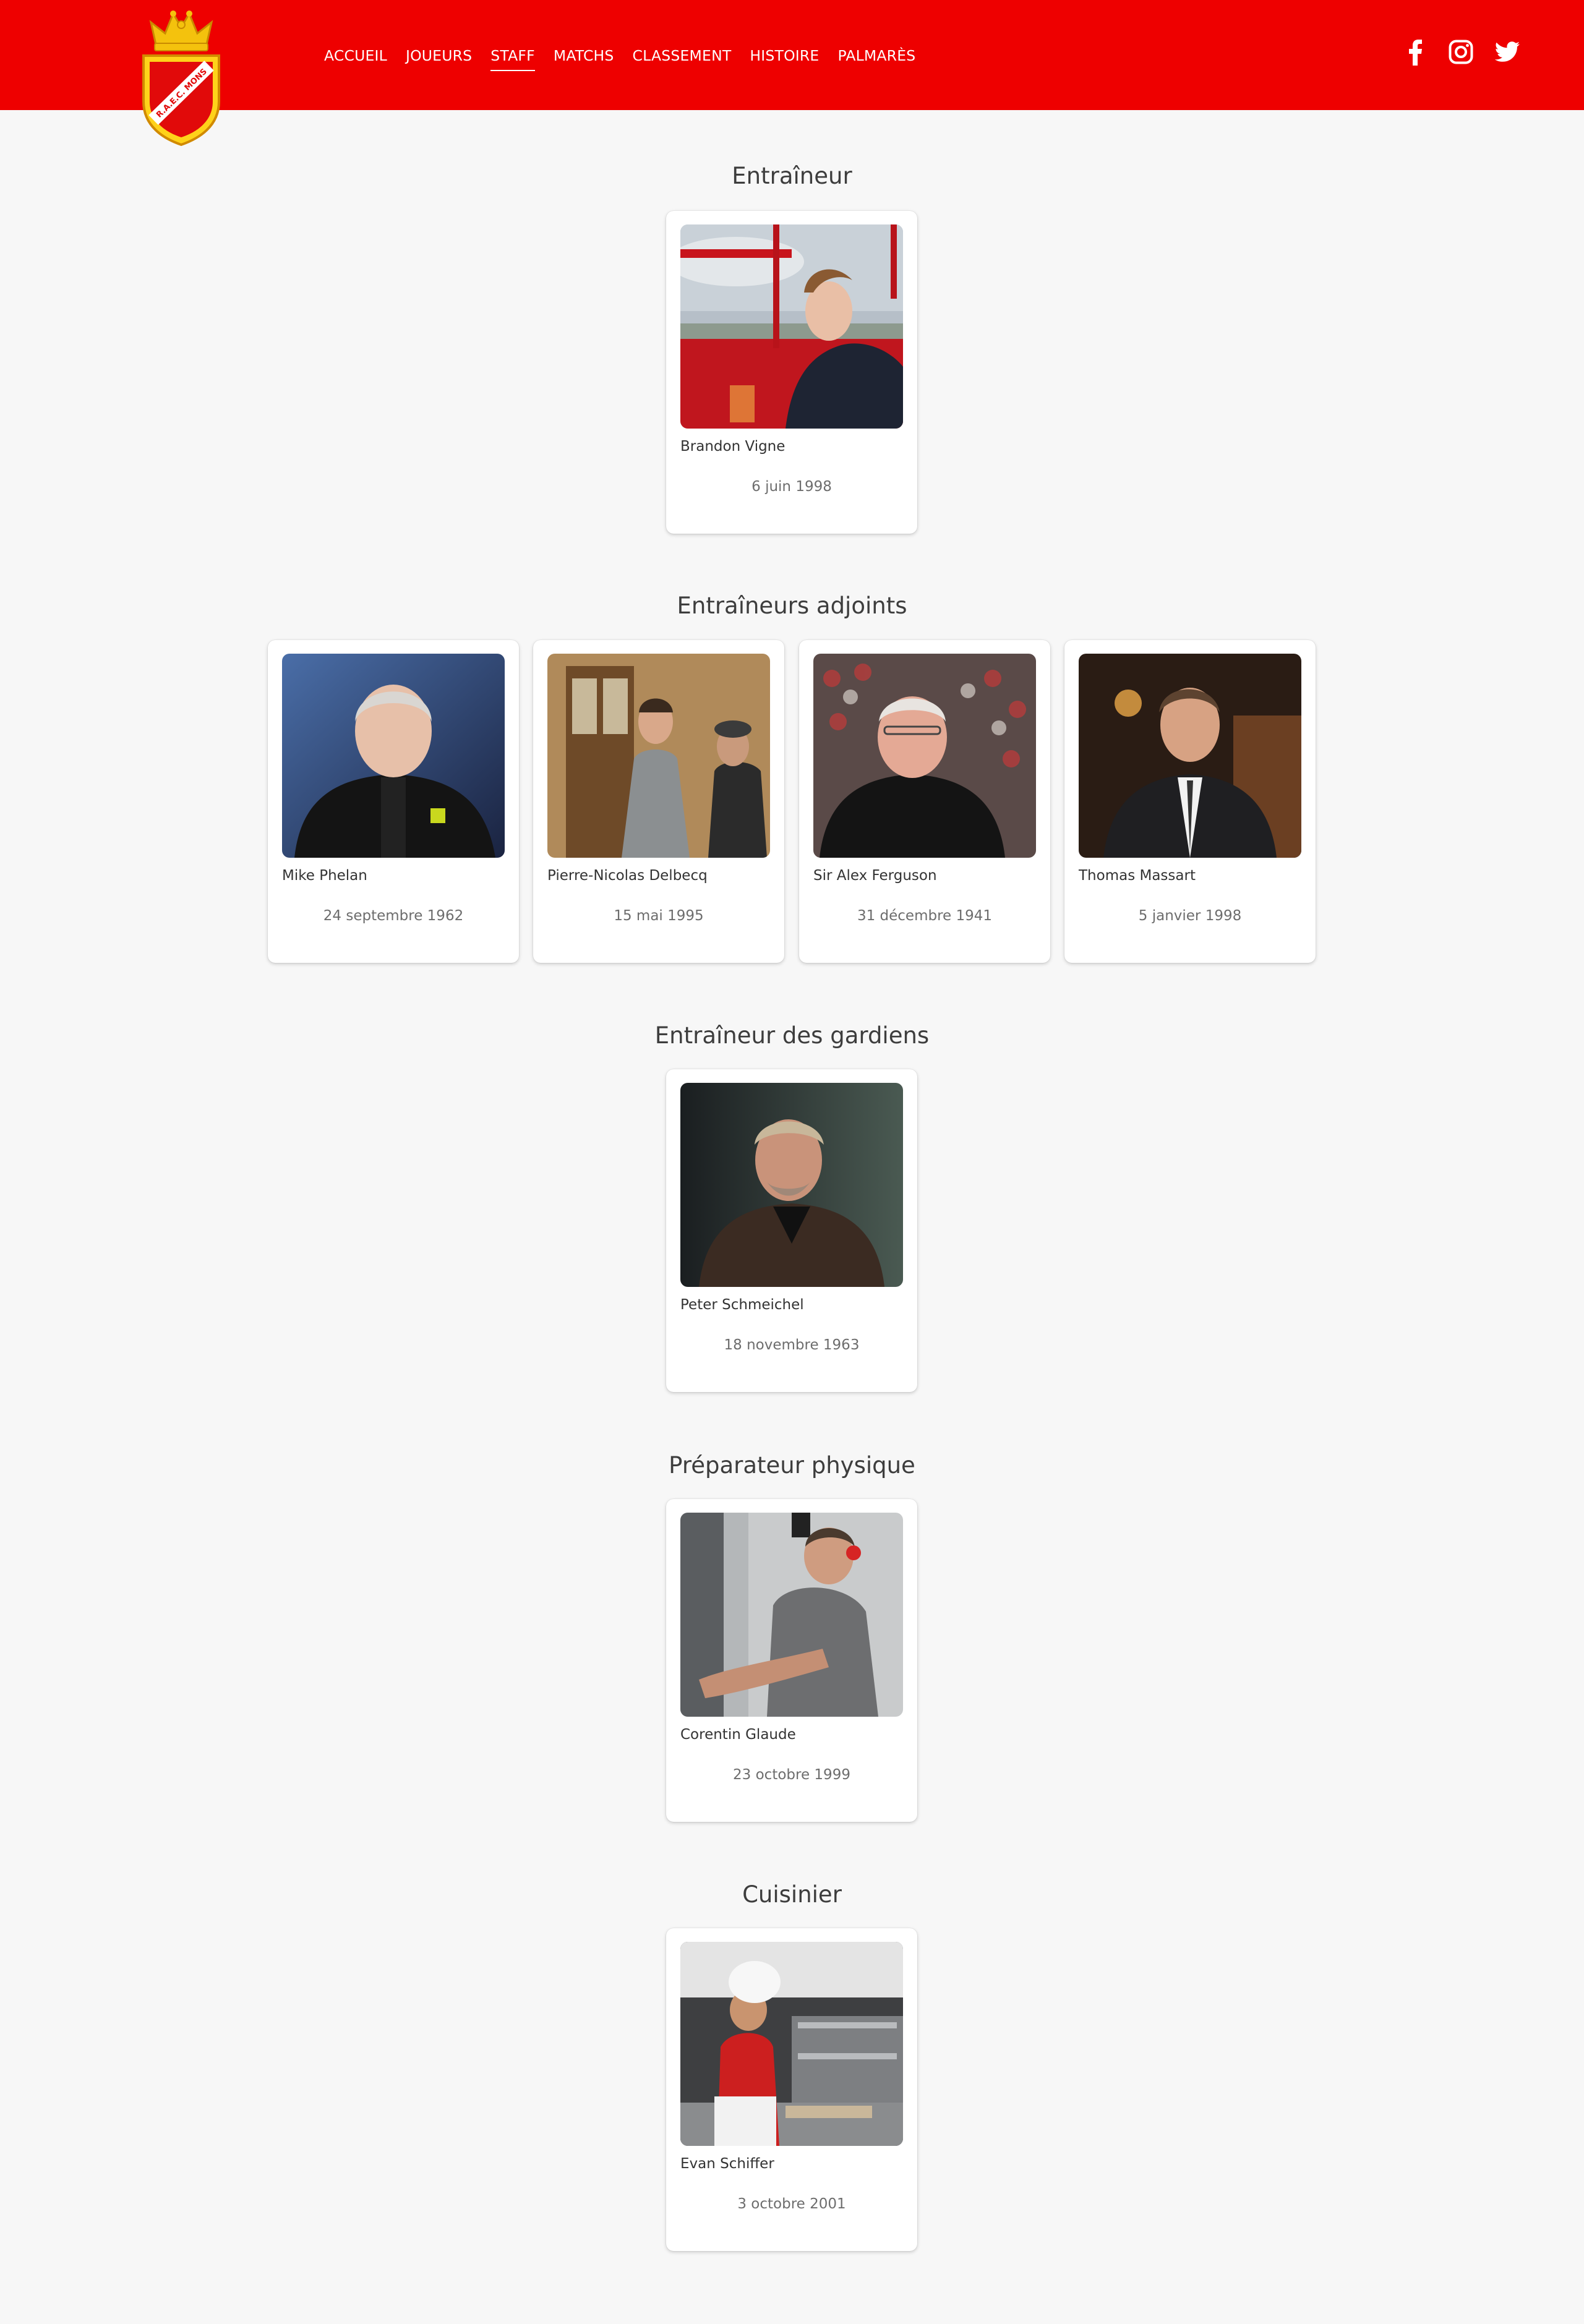 The image size is (1584, 2324). What do you see at coordinates (1190, 916) in the screenshot?
I see `staff-dob: 5 janvier 1998` at bounding box center [1190, 916].